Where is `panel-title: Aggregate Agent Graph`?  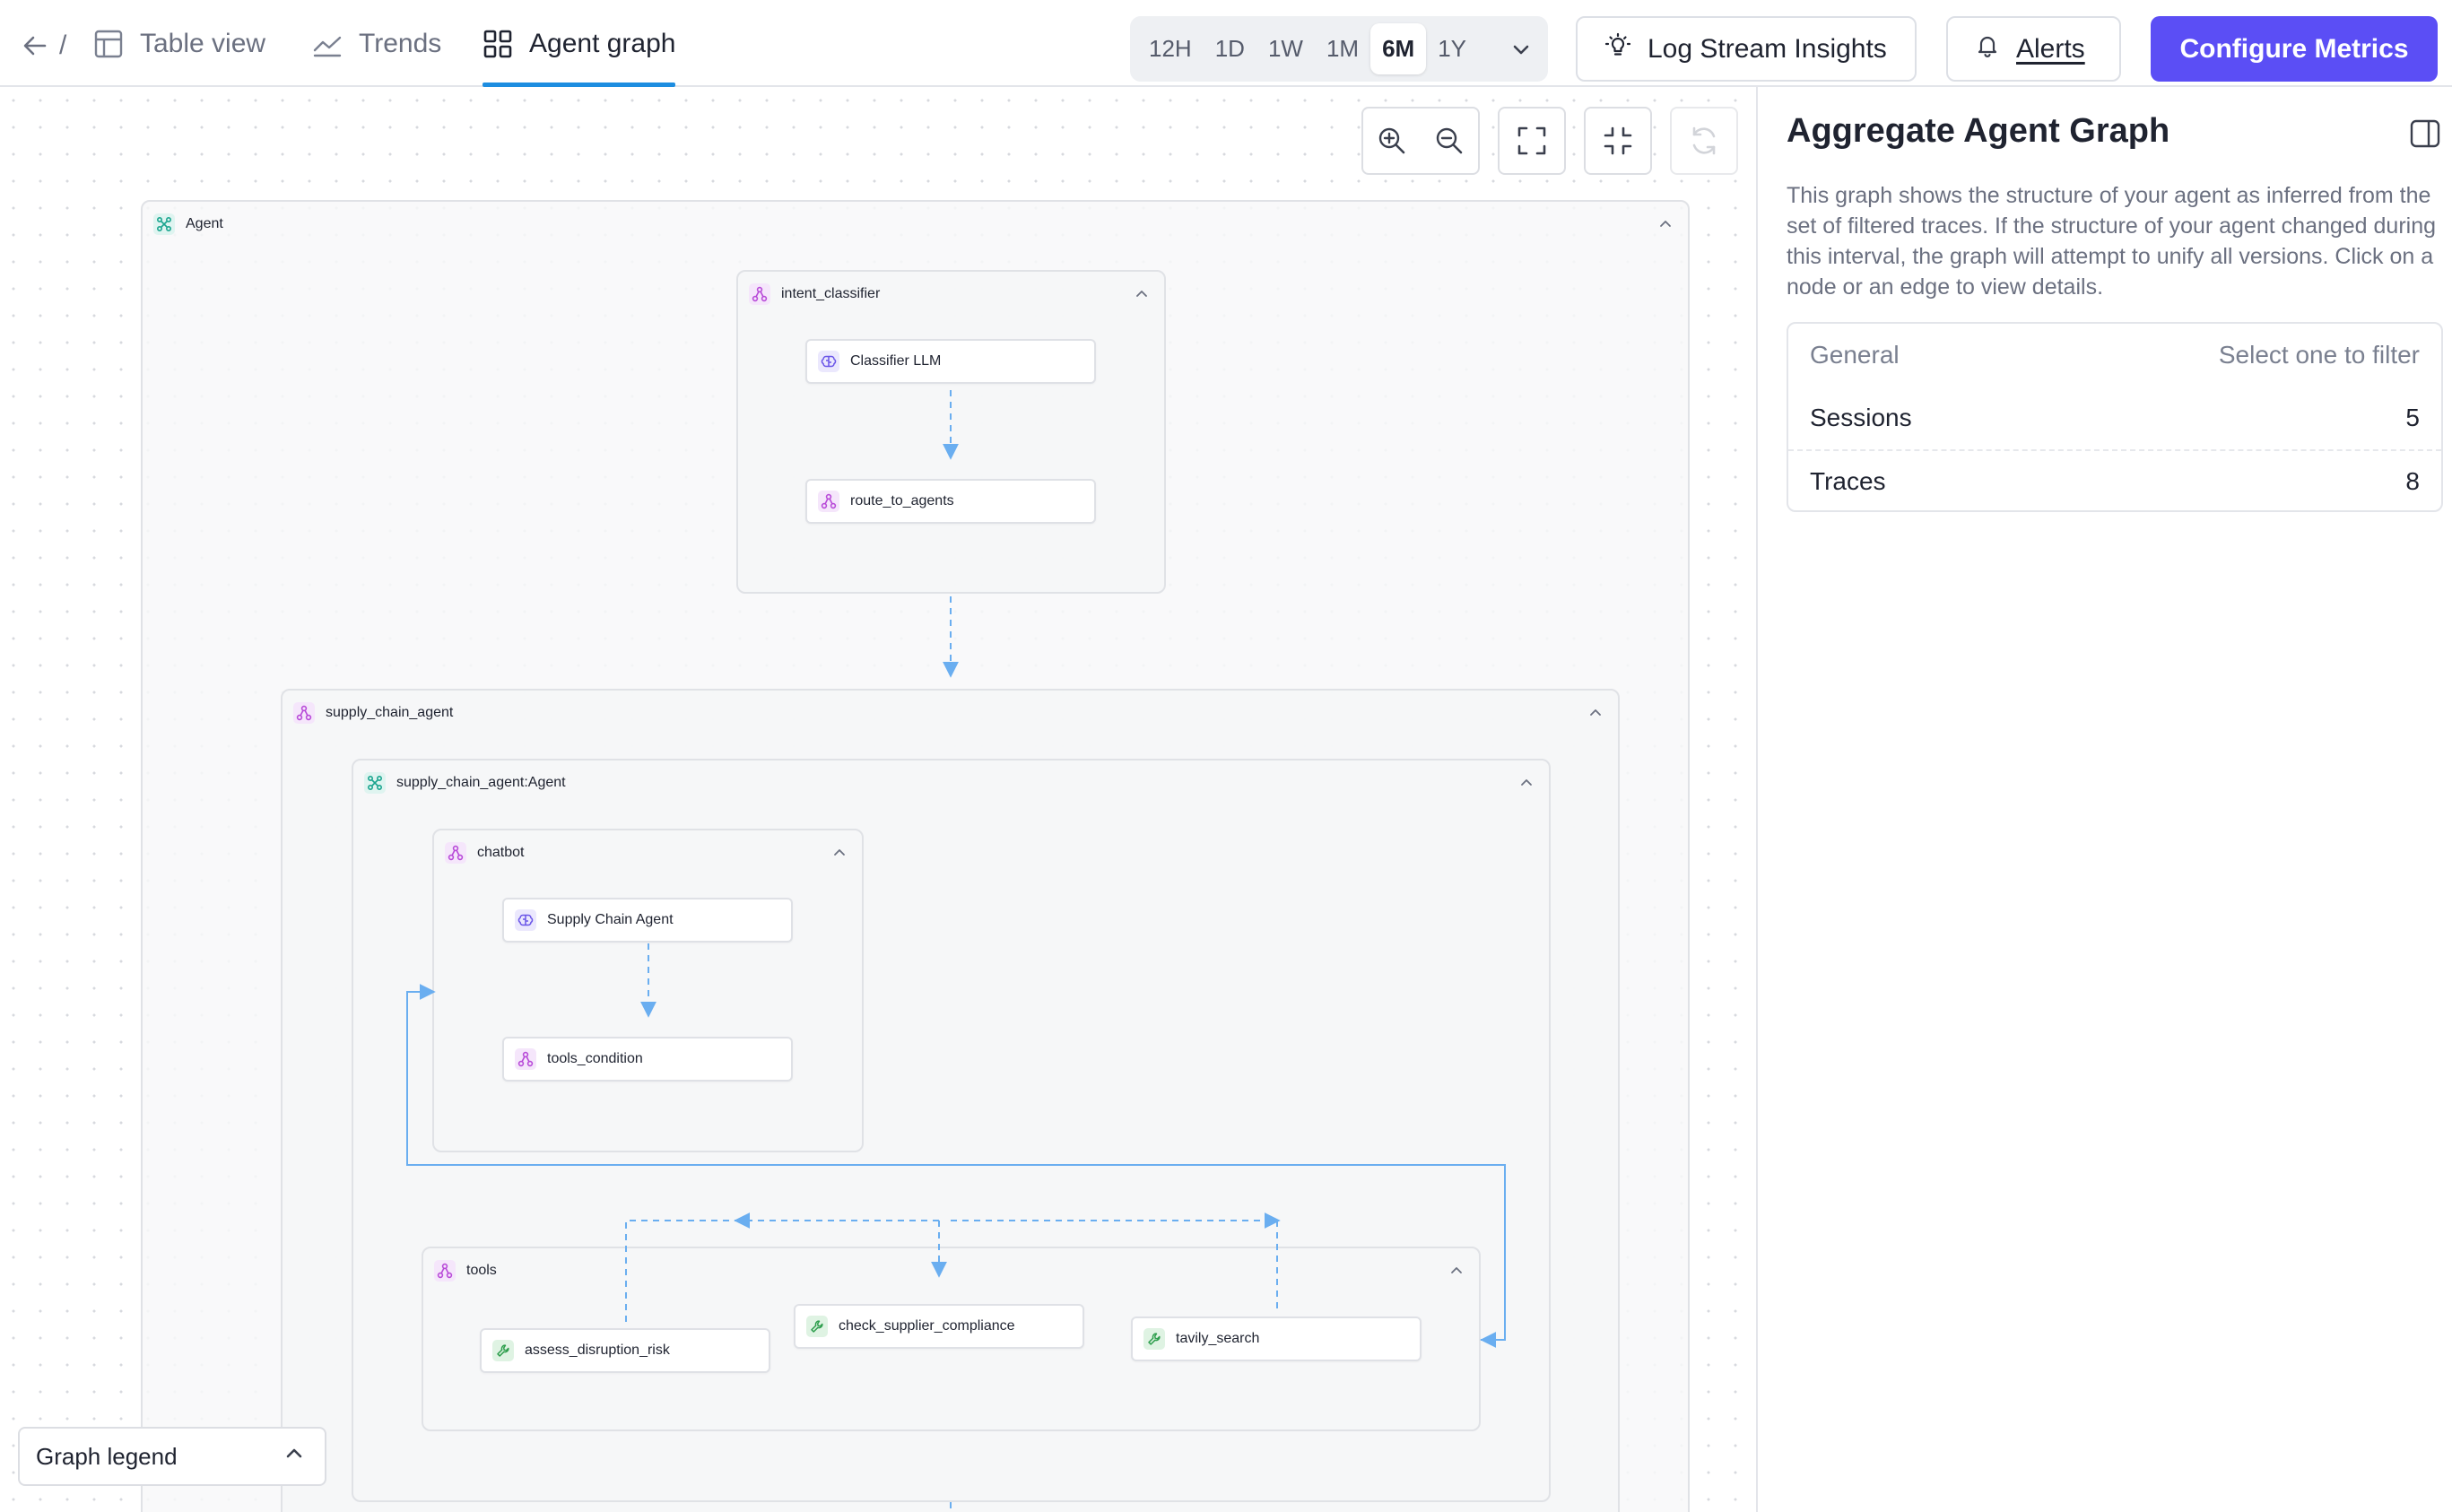 panel-title: Aggregate Agent Graph is located at coordinates (1978, 131).